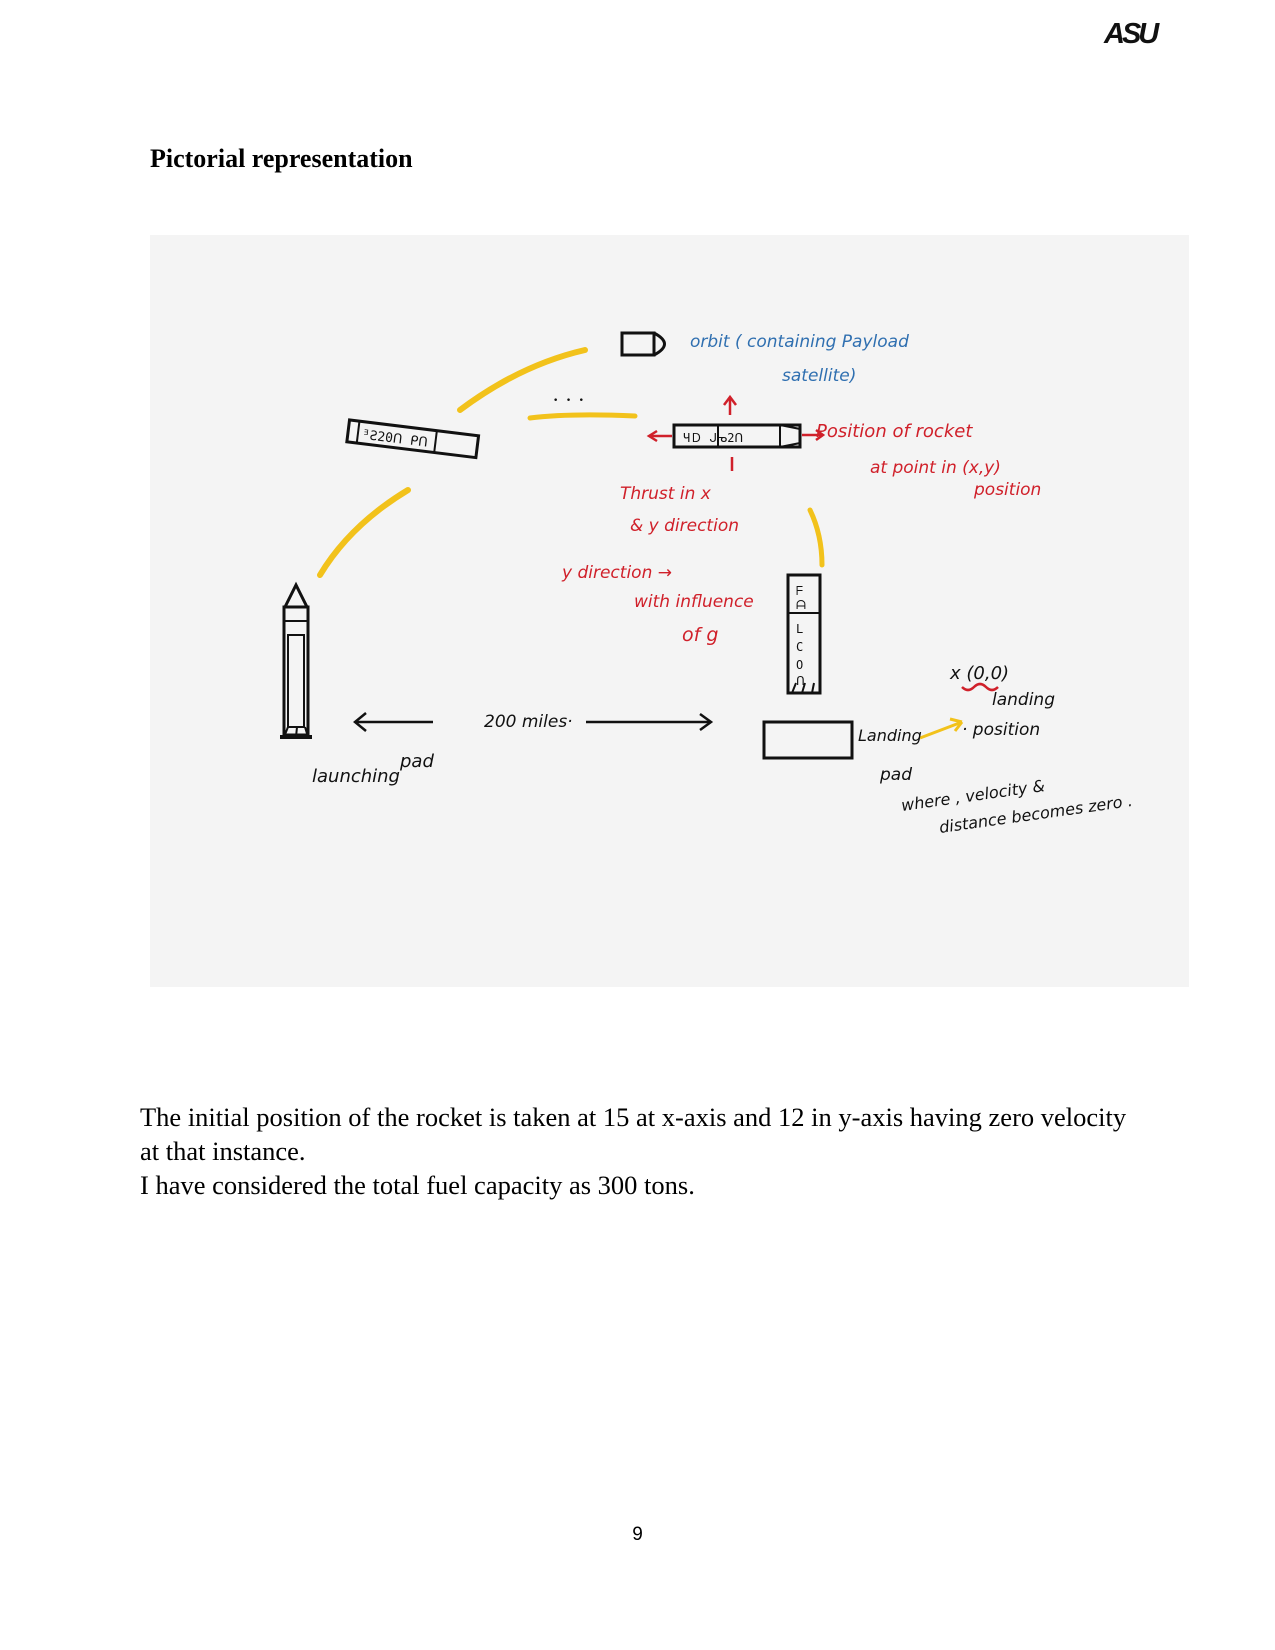 The height and width of the screenshot is (1650, 1275). I want to click on svg-text: ᑎ, so click(800, 681).